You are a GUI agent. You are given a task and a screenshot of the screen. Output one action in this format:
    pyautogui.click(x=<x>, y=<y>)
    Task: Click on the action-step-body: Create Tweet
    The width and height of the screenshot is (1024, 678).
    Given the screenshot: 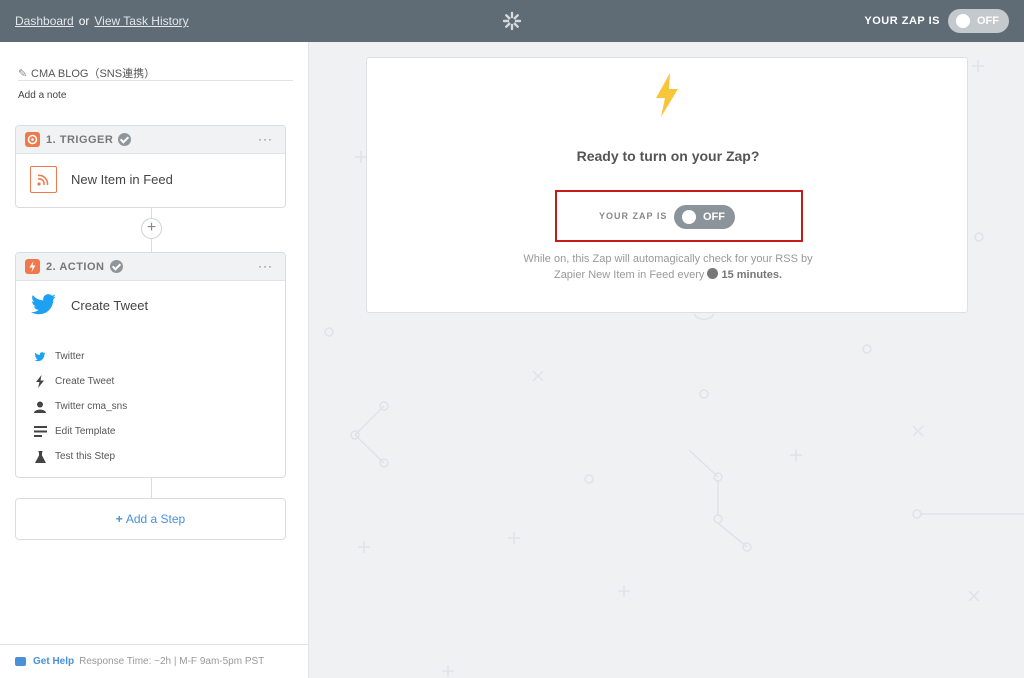 What is the action you would take?
    pyautogui.click(x=89, y=305)
    